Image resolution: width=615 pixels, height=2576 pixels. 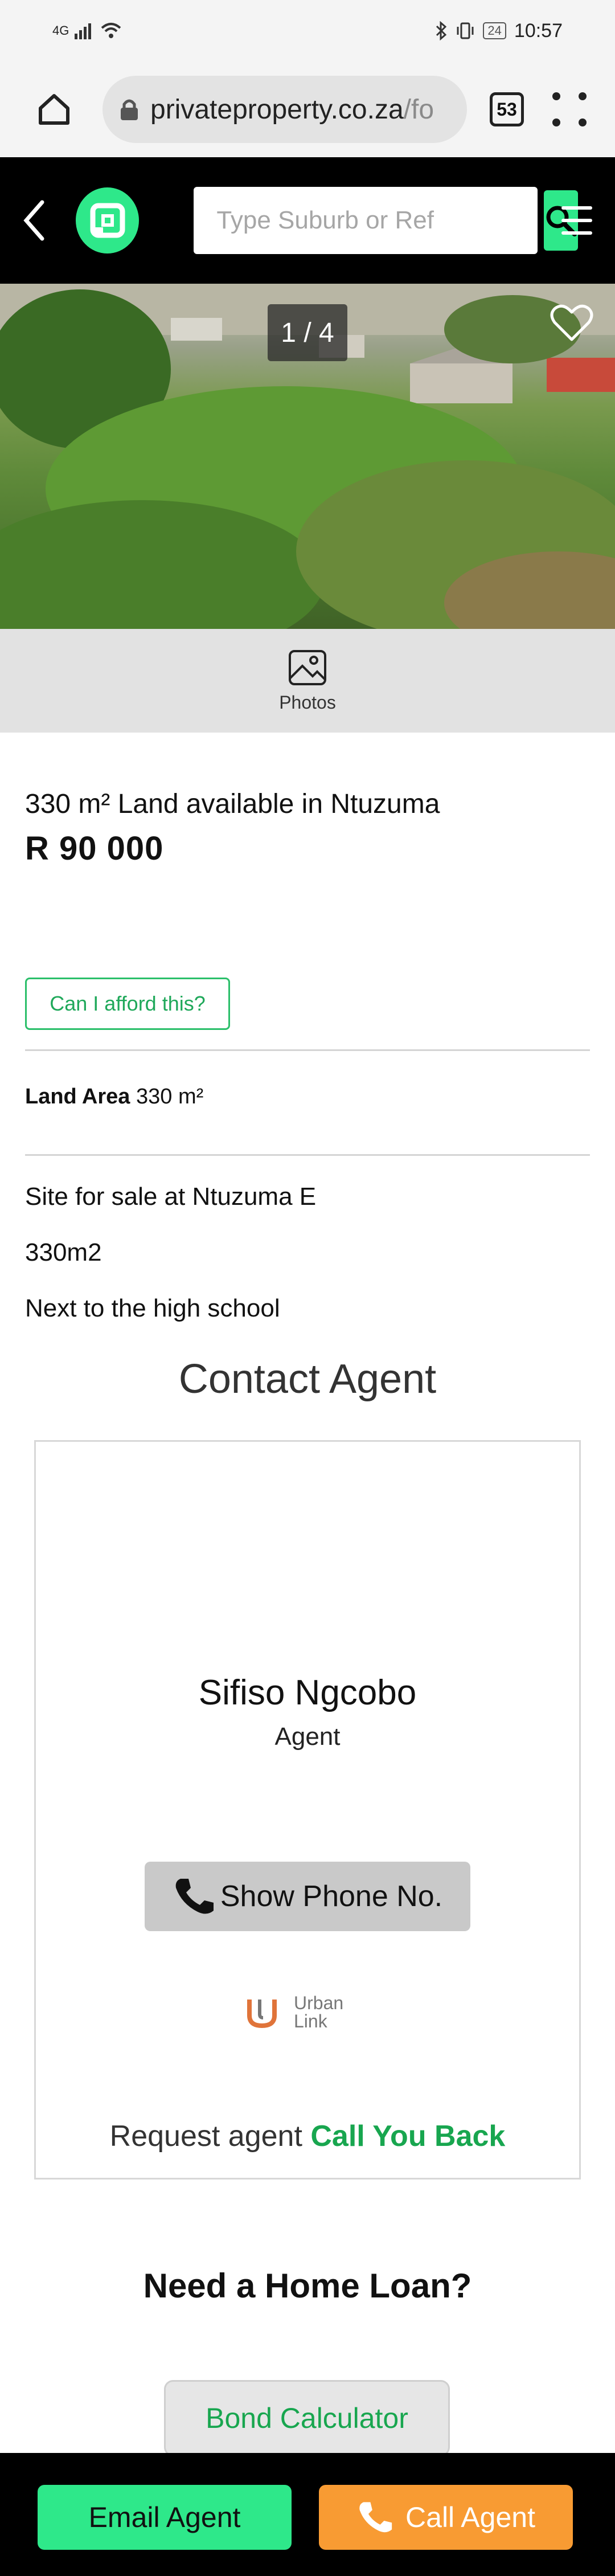 I want to click on agency-name: Urban Link, so click(x=318, y=2012).